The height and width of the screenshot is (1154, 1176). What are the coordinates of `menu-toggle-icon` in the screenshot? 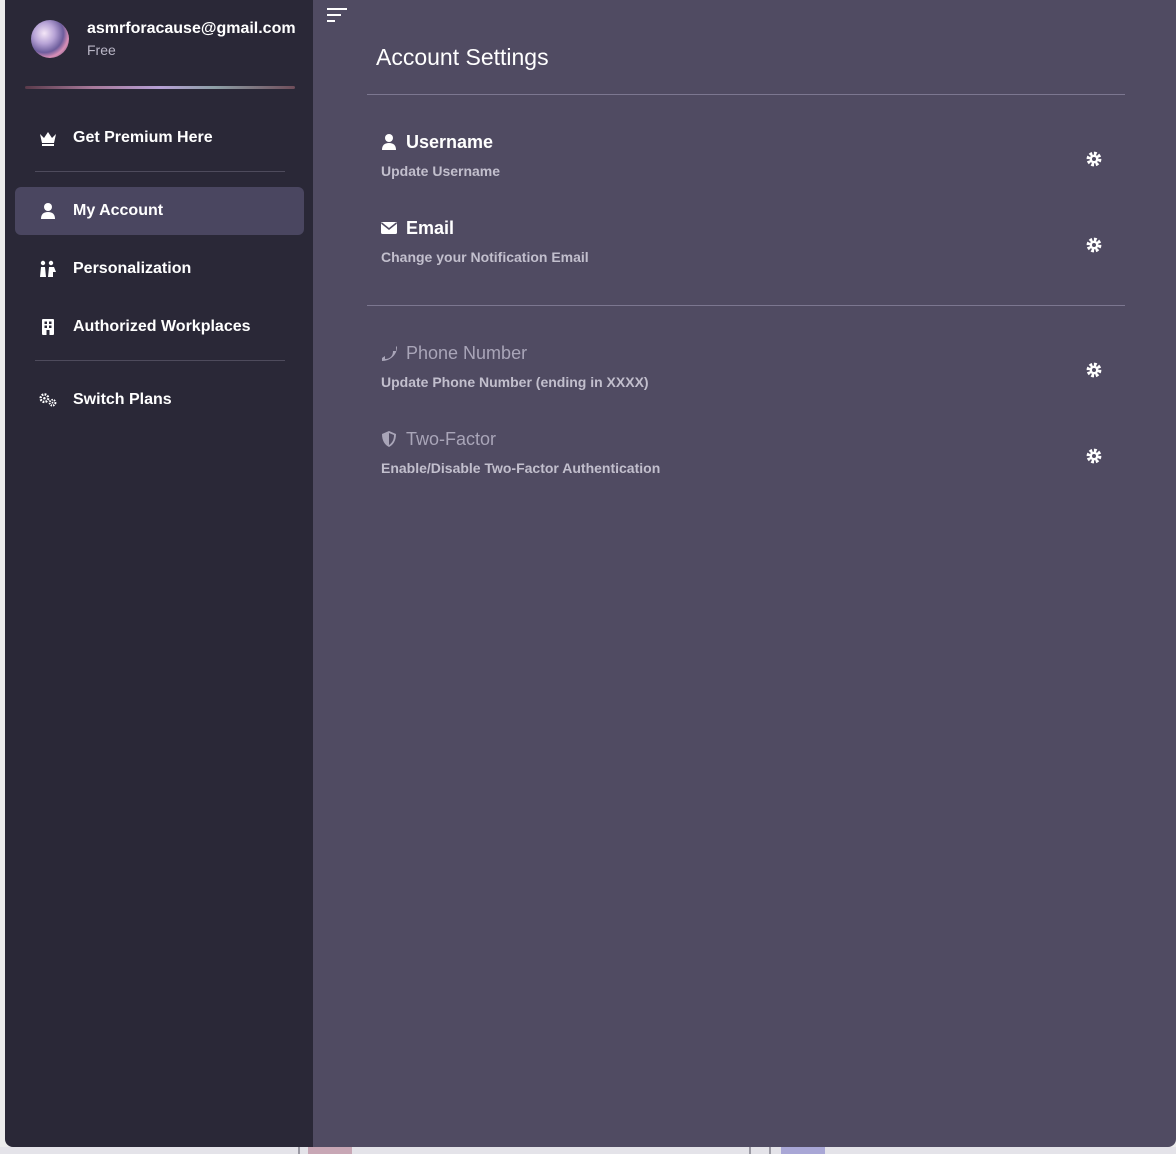 It's located at (338, 15).